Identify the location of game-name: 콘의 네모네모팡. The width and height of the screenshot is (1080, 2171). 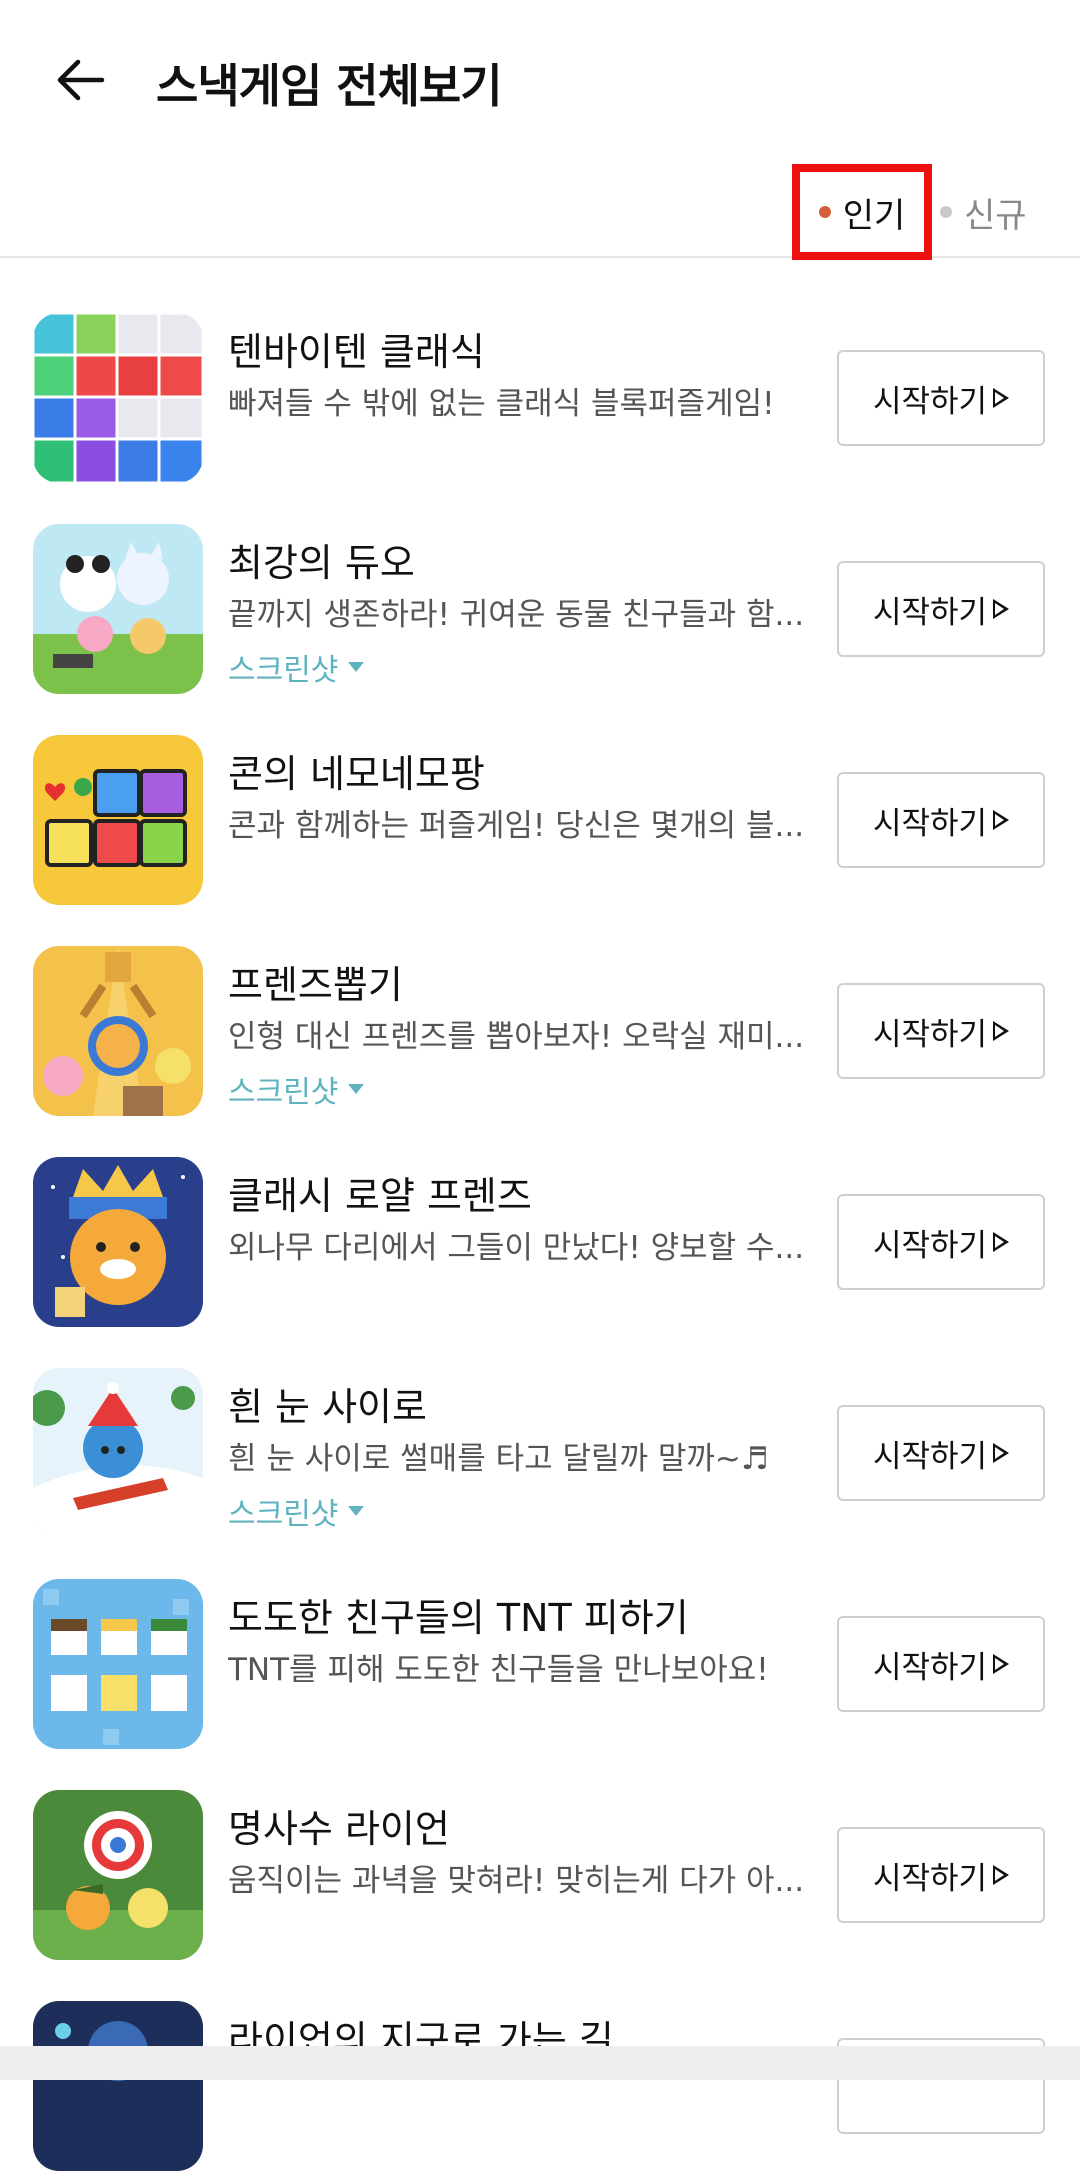
(356, 774).